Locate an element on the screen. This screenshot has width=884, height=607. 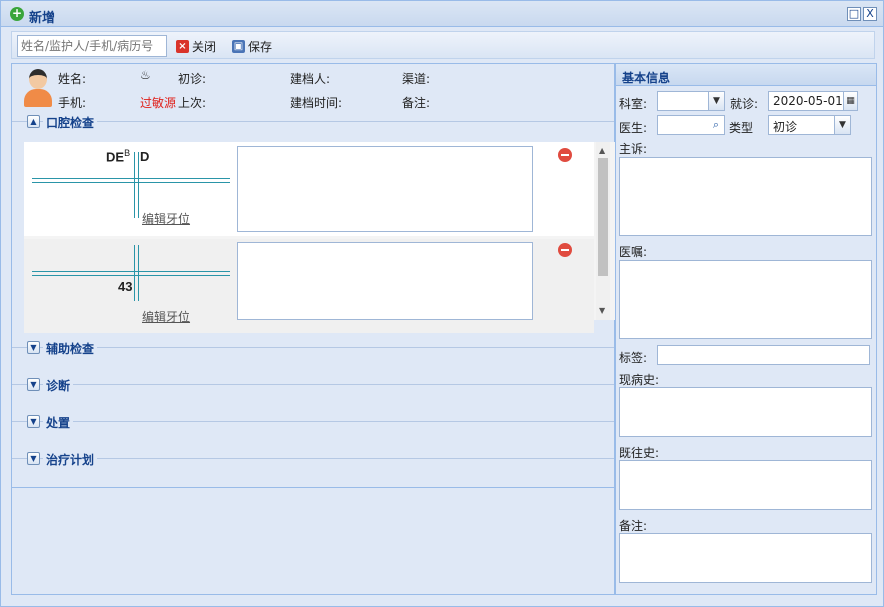
tag-input is located at coordinates (763, 355).